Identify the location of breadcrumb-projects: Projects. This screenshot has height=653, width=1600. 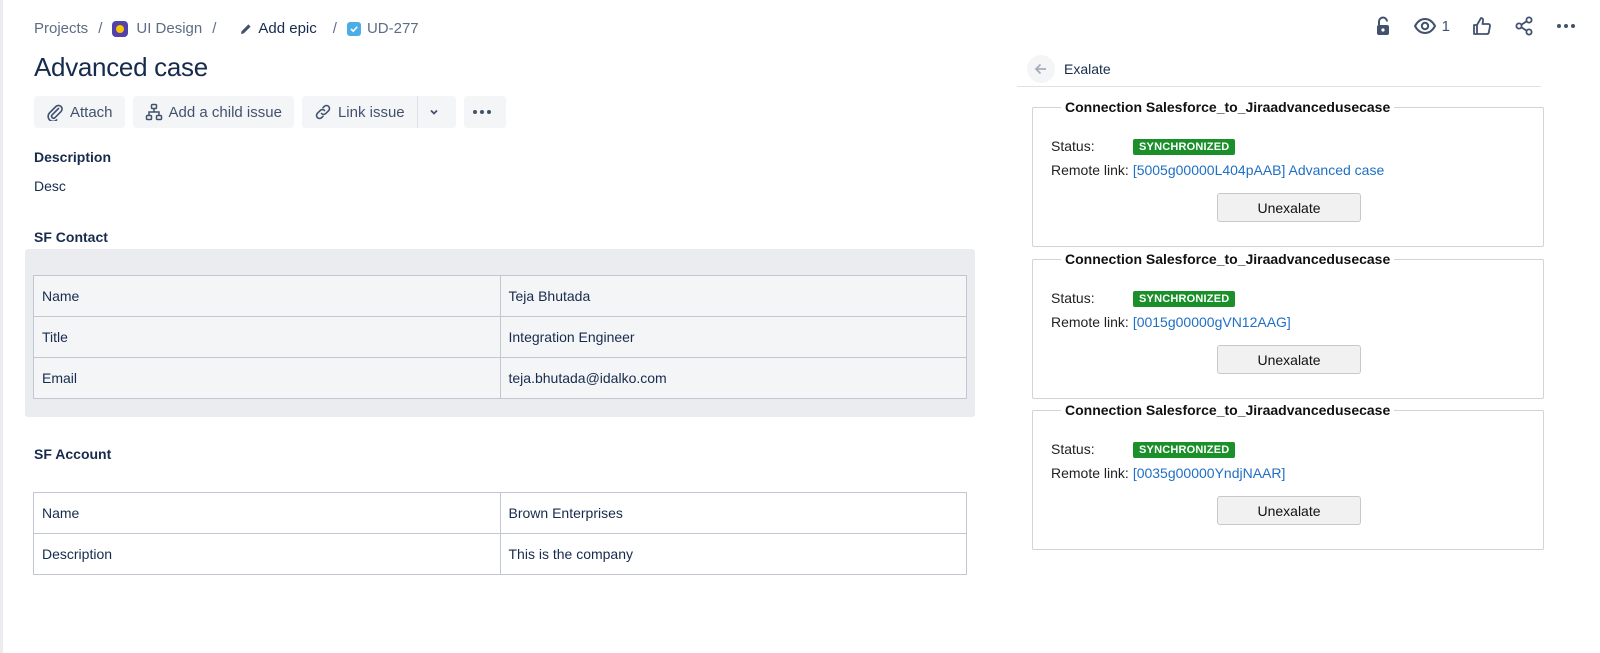
(61, 28).